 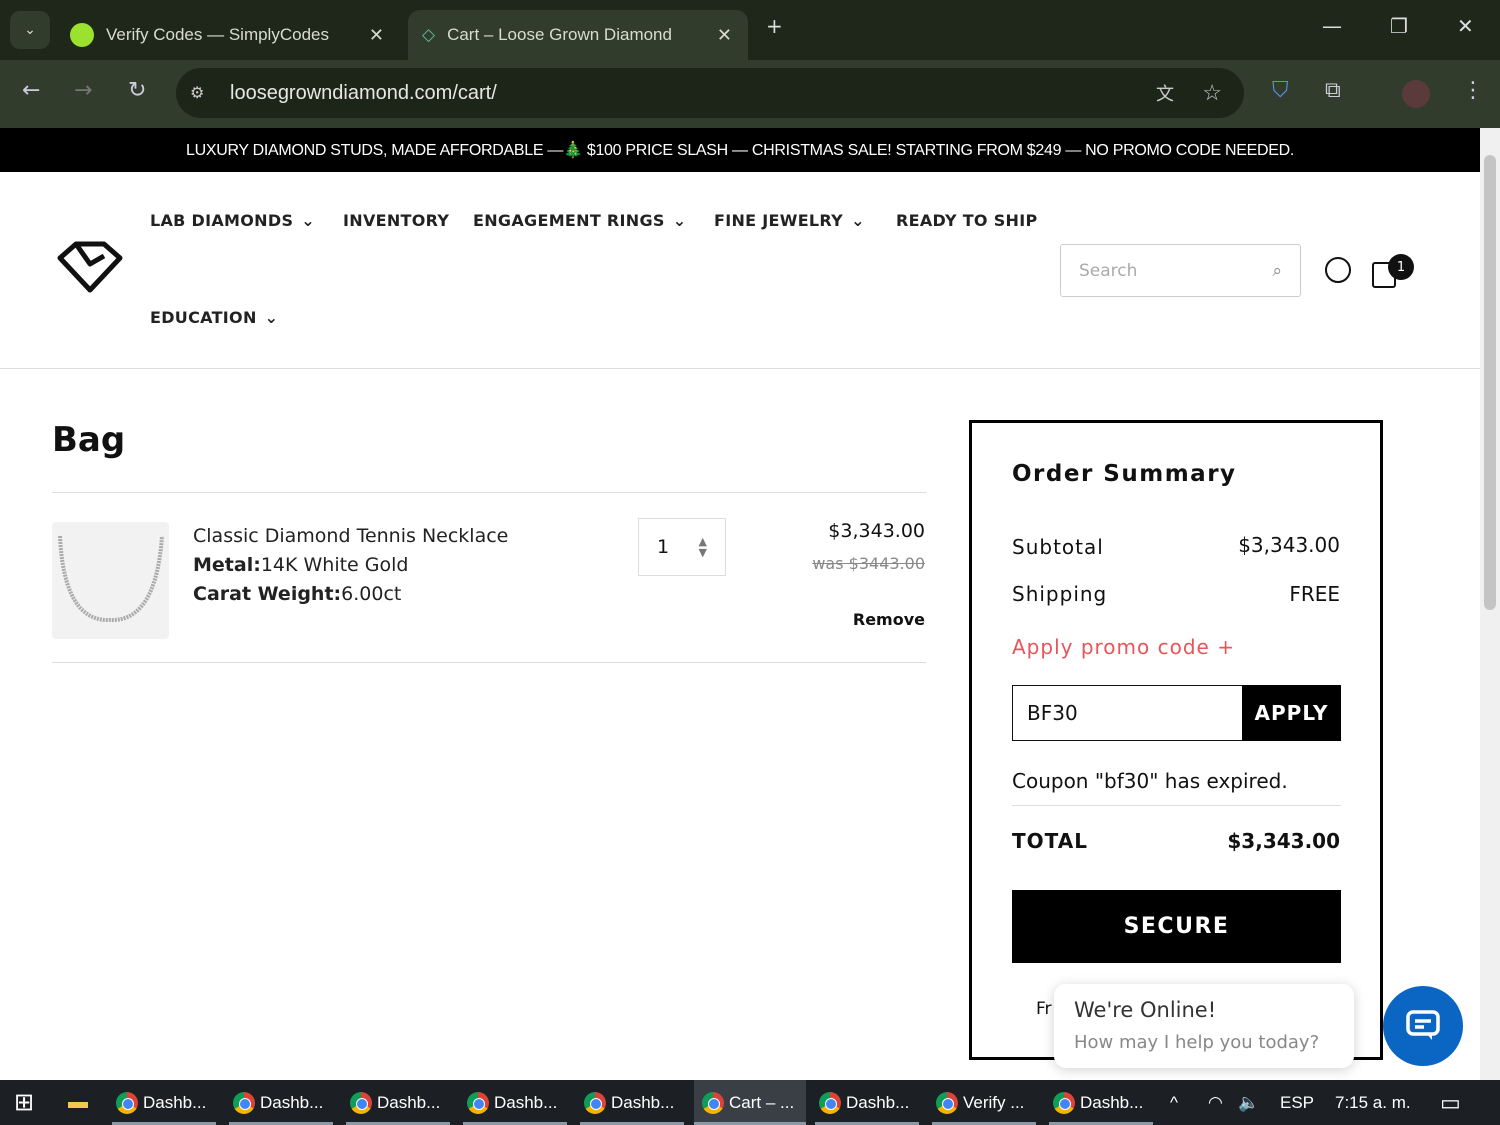 I want to click on chat-popup: We're Online! How may I help you today?, so click(x=1204, y=1026).